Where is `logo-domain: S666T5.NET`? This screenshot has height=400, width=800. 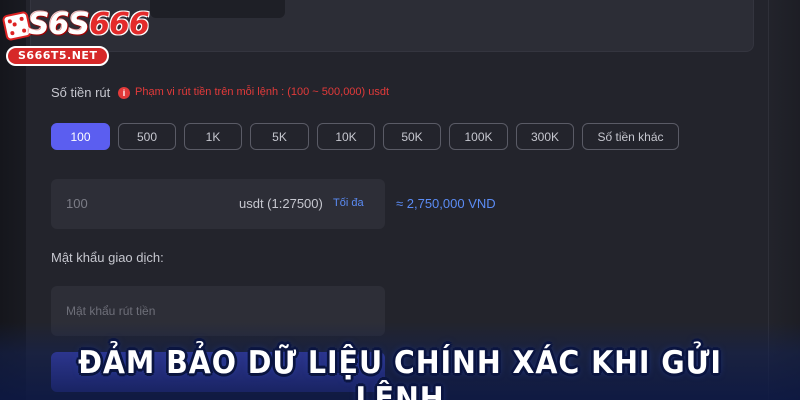 logo-domain: S666T5.NET is located at coordinates (58, 56).